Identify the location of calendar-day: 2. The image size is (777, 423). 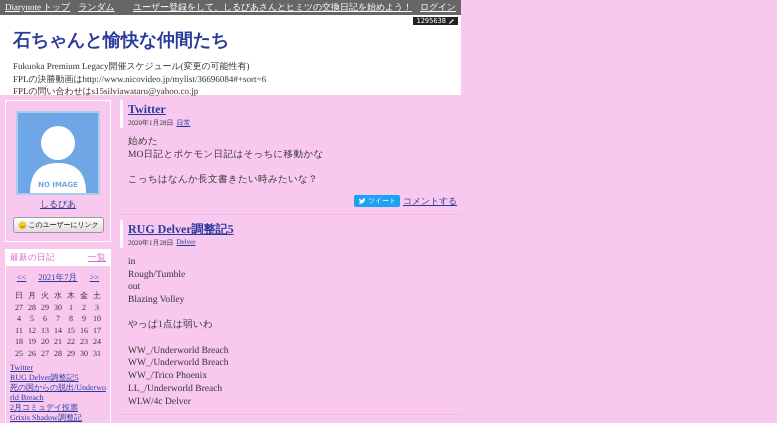
(84, 307).